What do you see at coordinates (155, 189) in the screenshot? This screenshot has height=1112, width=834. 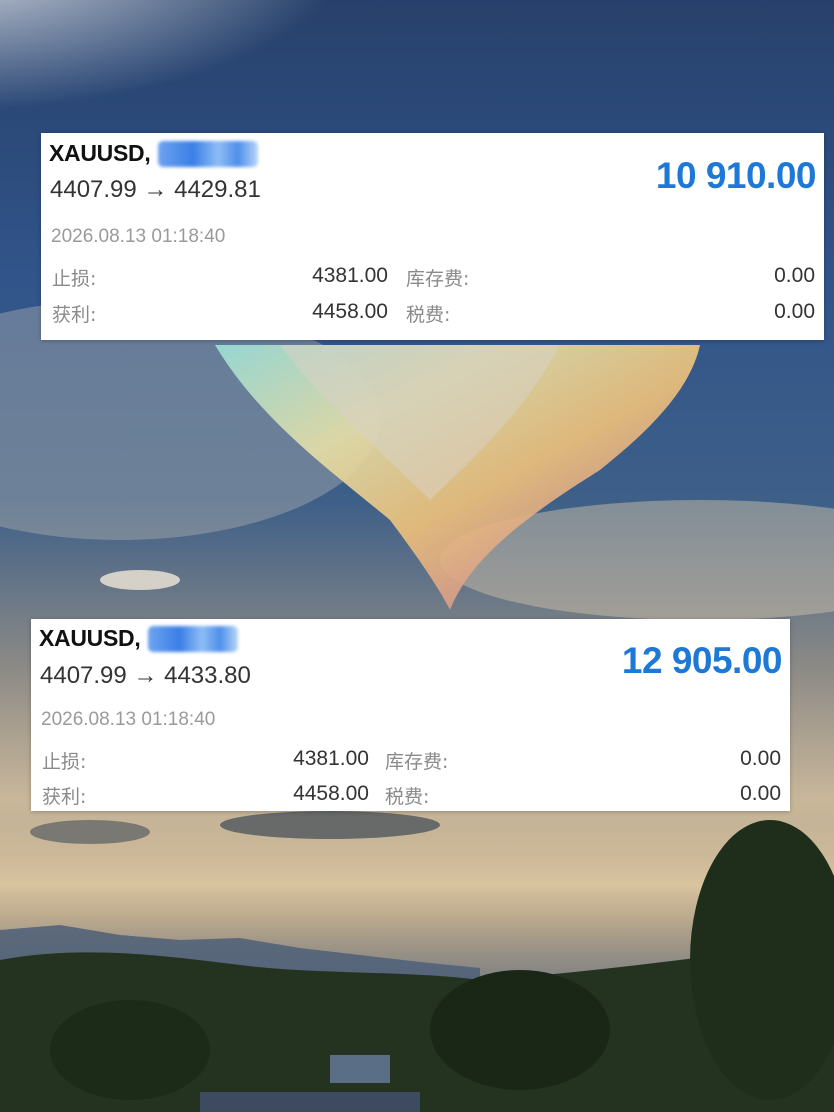 I see `price-route: 4407.99 → 4429.81` at bounding box center [155, 189].